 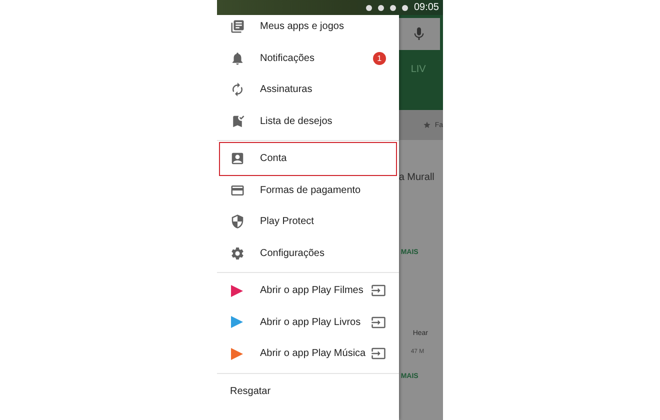 I want to click on shield-icon, so click(x=237, y=222).